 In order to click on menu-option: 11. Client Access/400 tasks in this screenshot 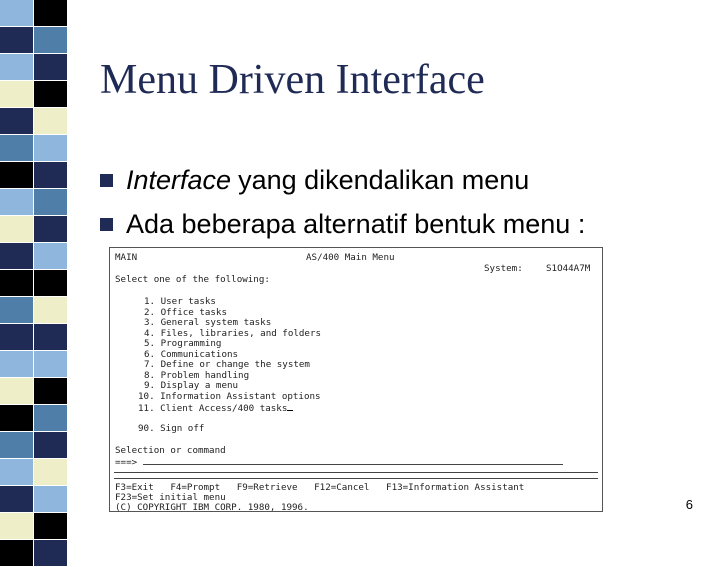, I will do `click(216, 408)`.